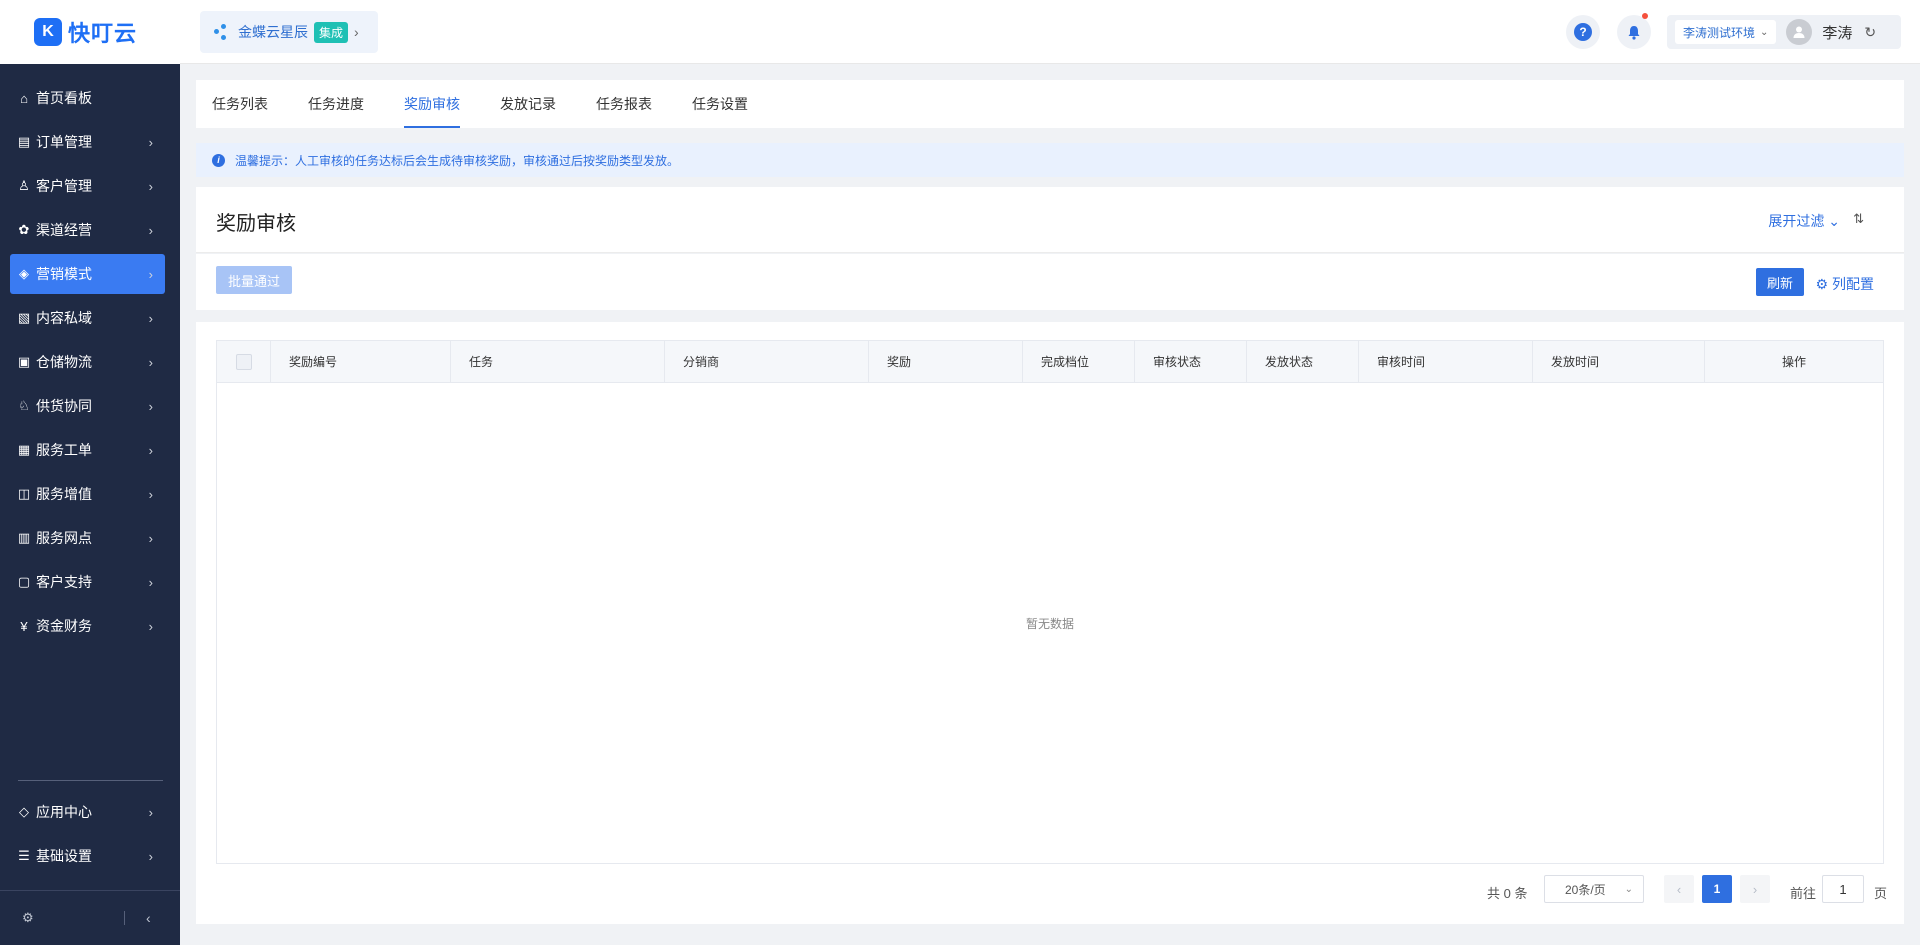 The image size is (1920, 945). I want to click on column-header-4: 奖励, so click(946, 362).